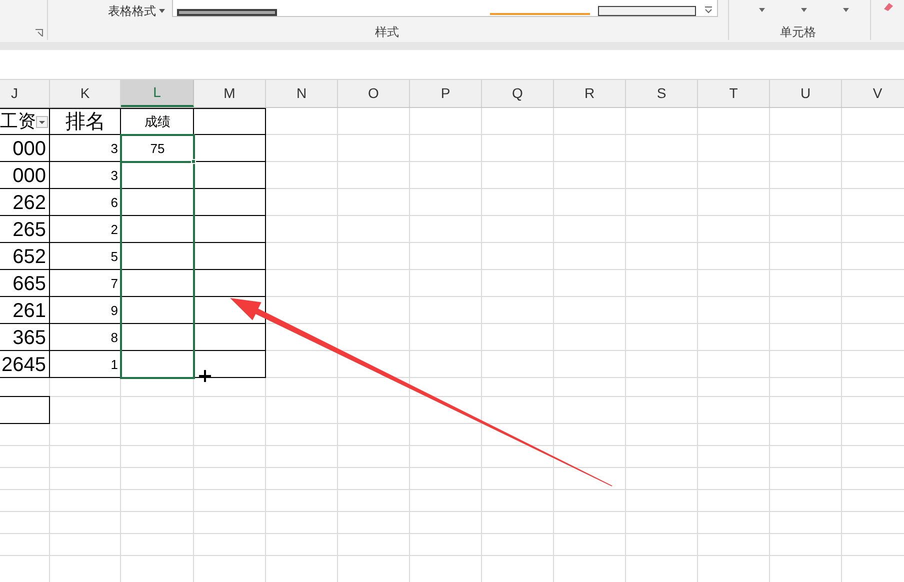 The width and height of the screenshot is (904, 582). Describe the element at coordinates (590, 93) in the screenshot. I see `column-header: R` at that location.